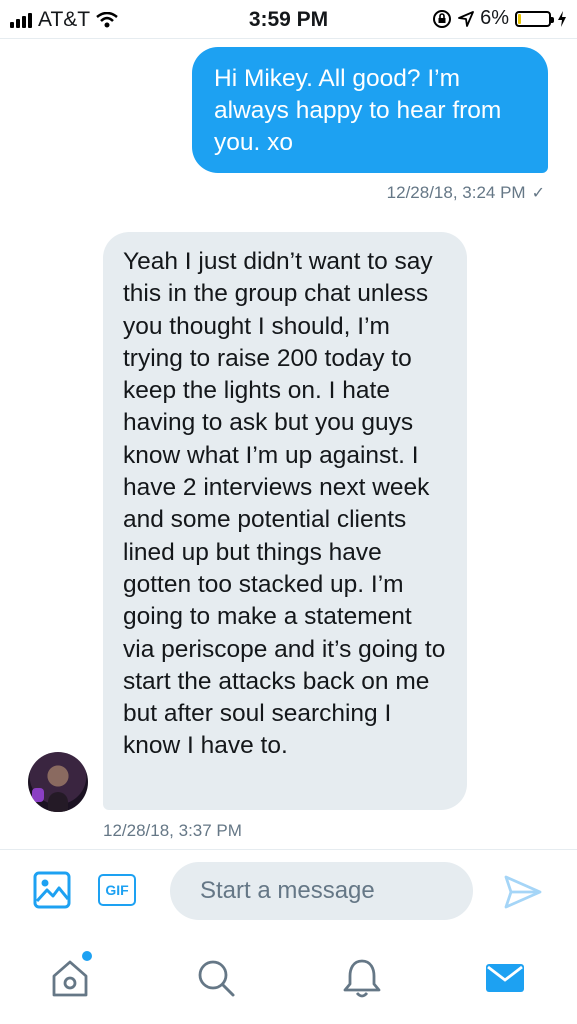 This screenshot has height=1024, width=577. I want to click on incoming-message-timestamp: 12/28/18, 3:37 PM, so click(172, 830).